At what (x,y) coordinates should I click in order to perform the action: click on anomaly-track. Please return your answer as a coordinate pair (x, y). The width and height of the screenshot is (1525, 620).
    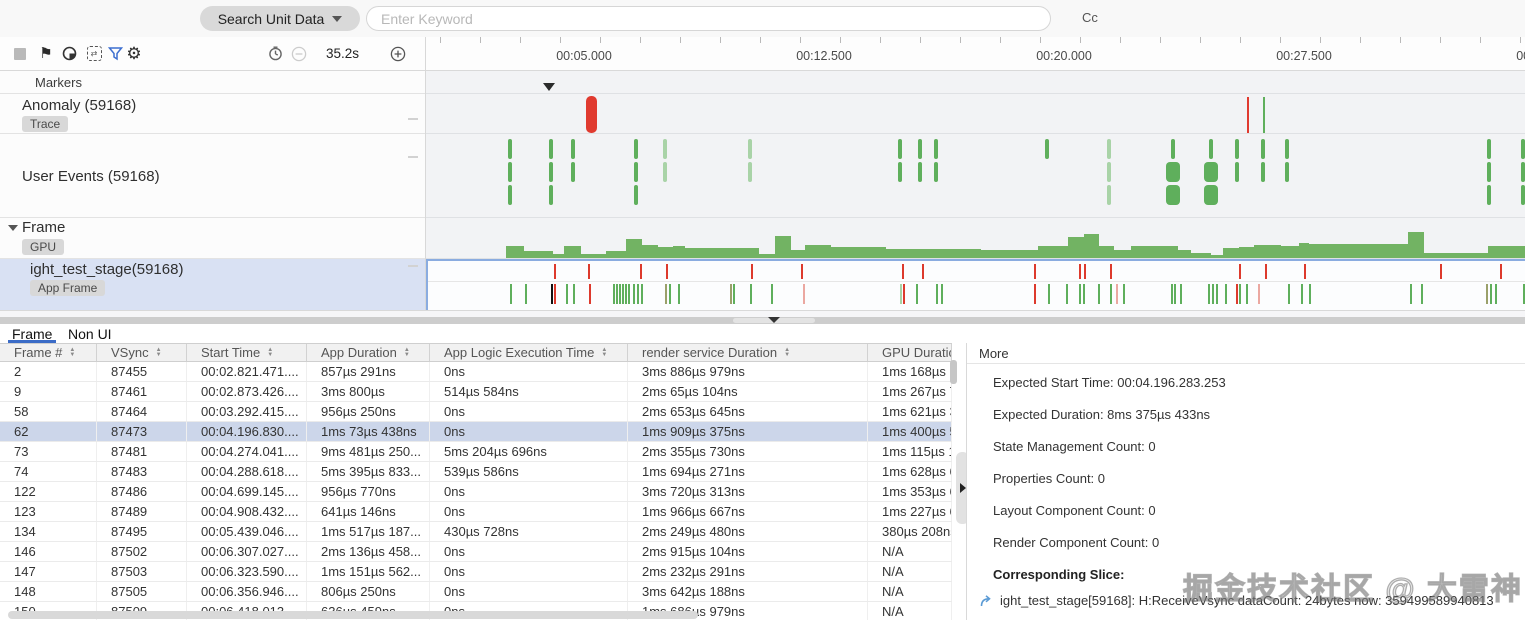
    Looking at the image, I should click on (975, 114).